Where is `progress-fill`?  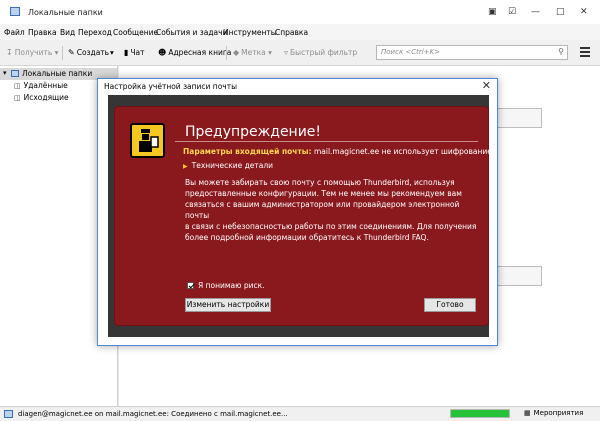
progress-fill is located at coordinates (480, 413).